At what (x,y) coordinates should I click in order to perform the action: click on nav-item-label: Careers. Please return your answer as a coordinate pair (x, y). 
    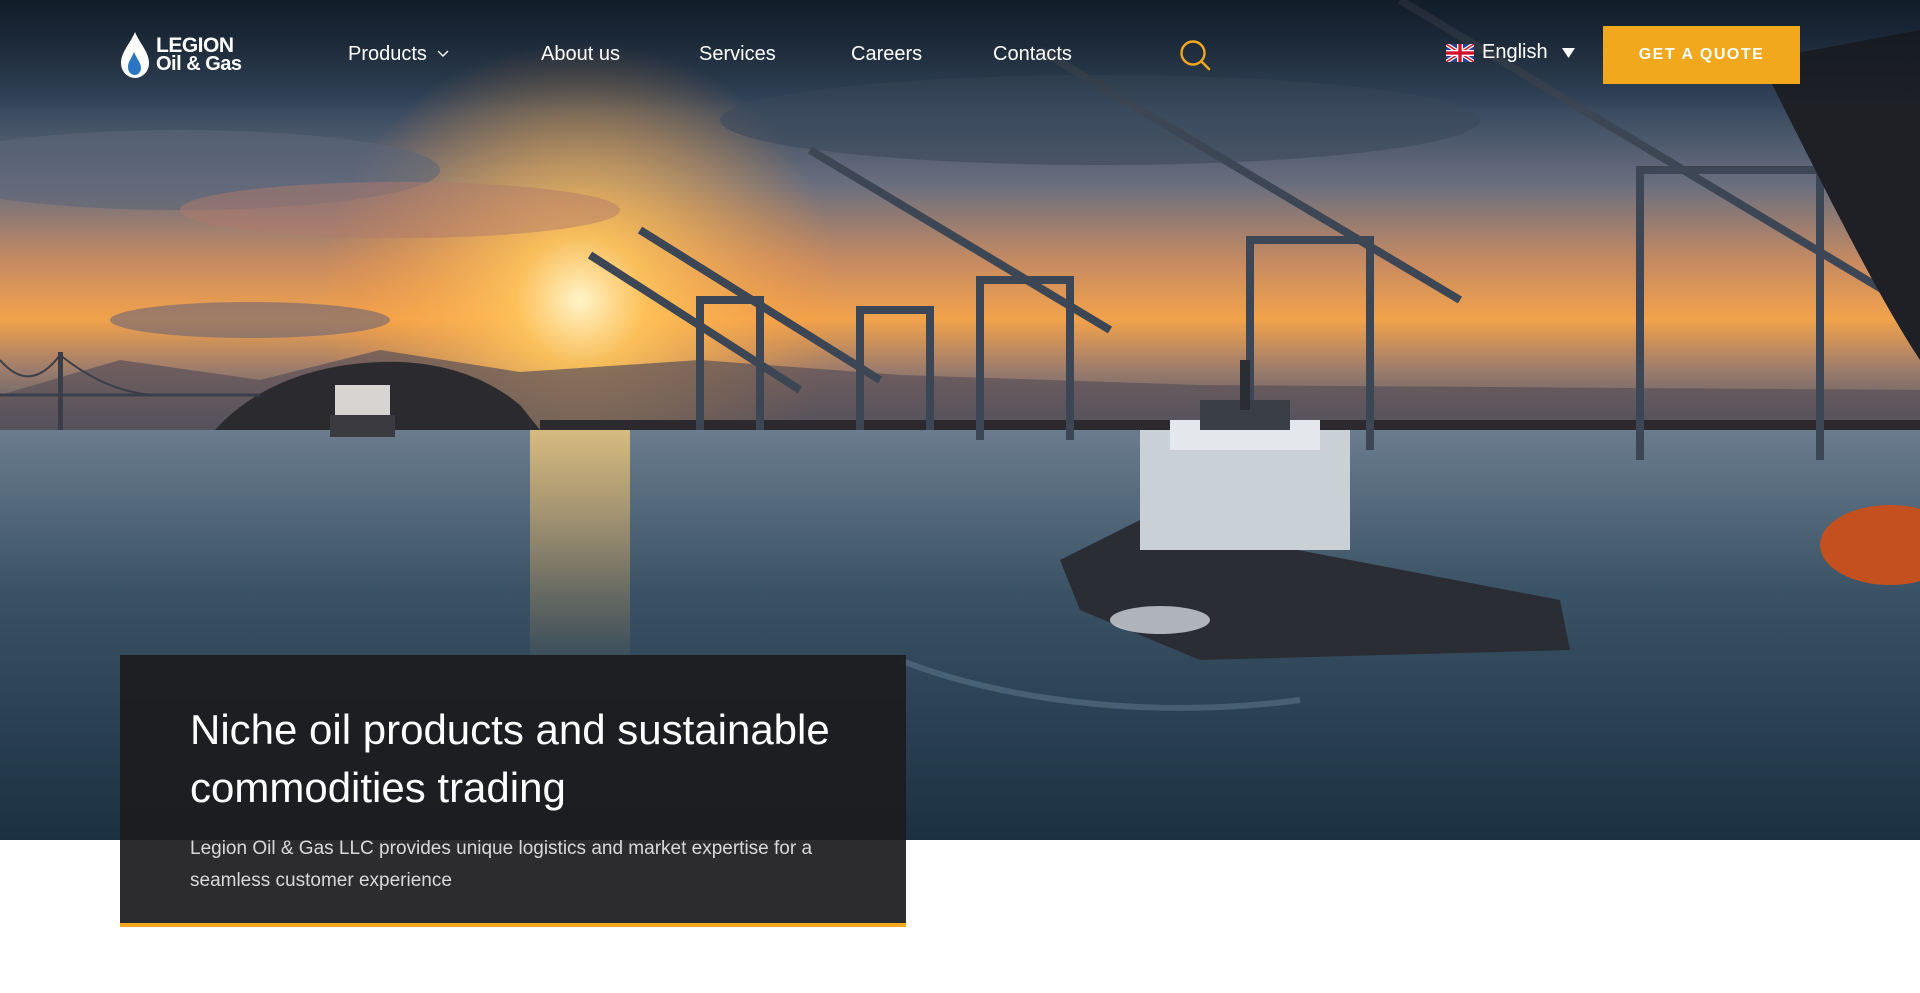
    Looking at the image, I should click on (887, 54).